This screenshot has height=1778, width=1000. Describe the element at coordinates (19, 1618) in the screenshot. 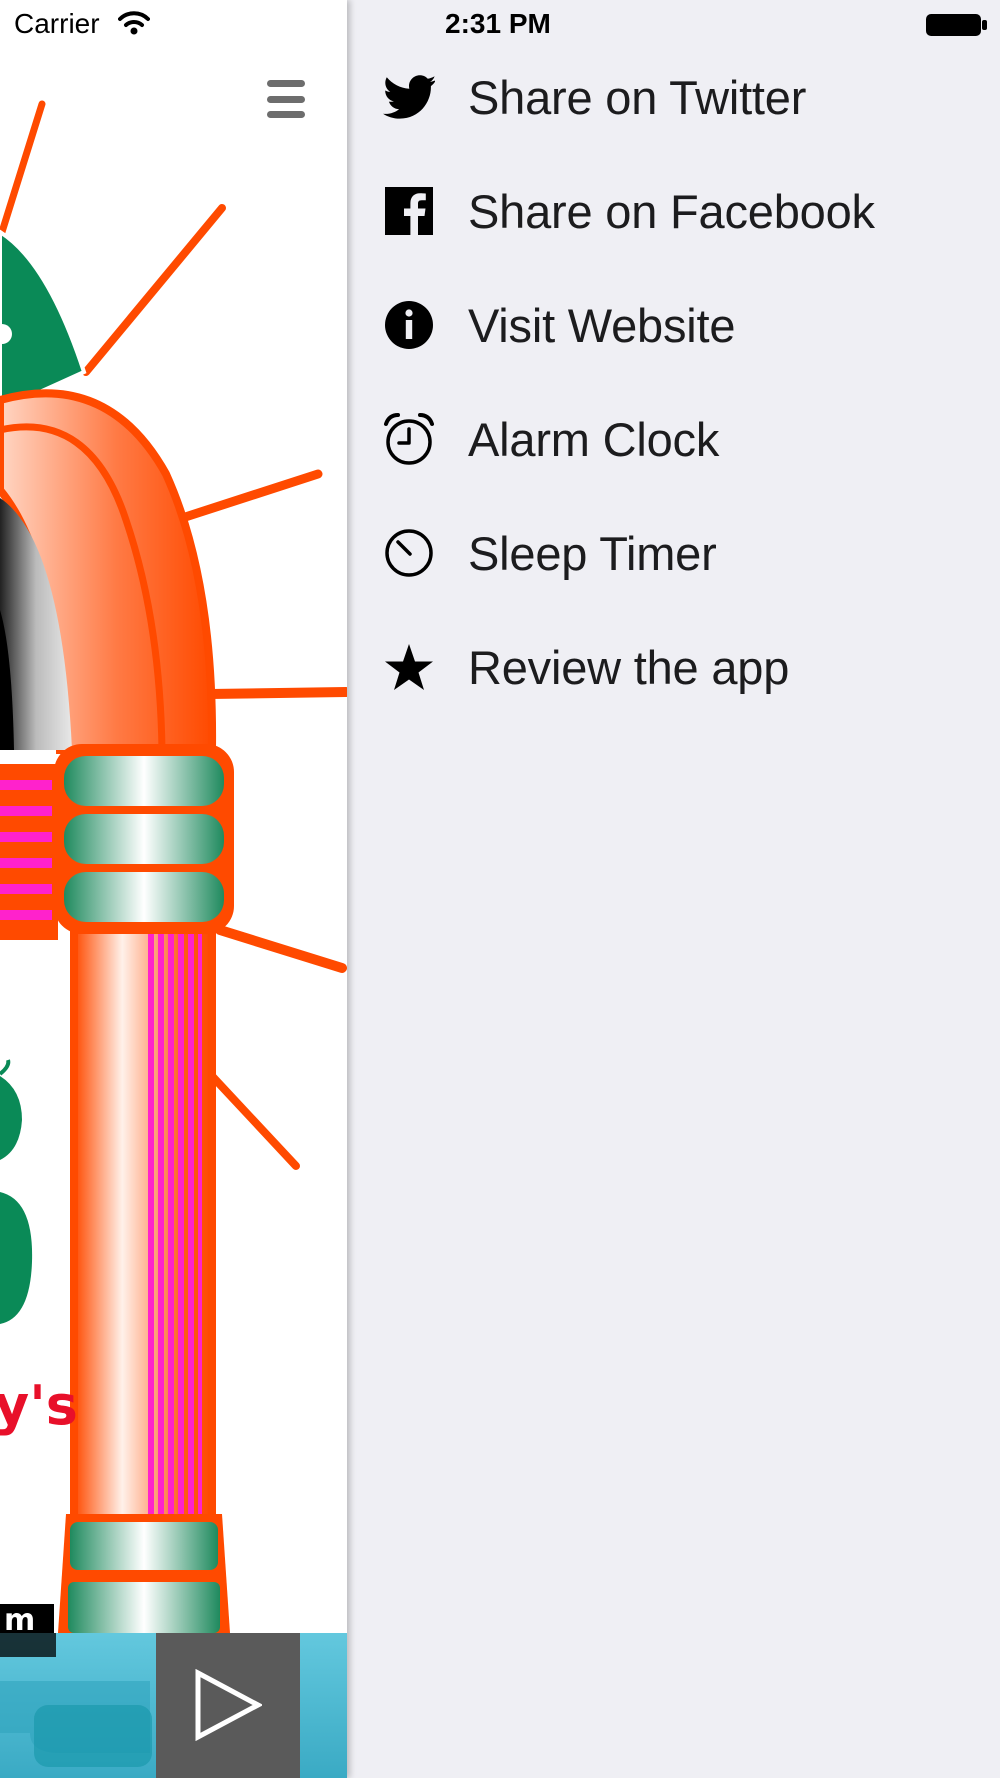

I see `svg-text: m` at that location.